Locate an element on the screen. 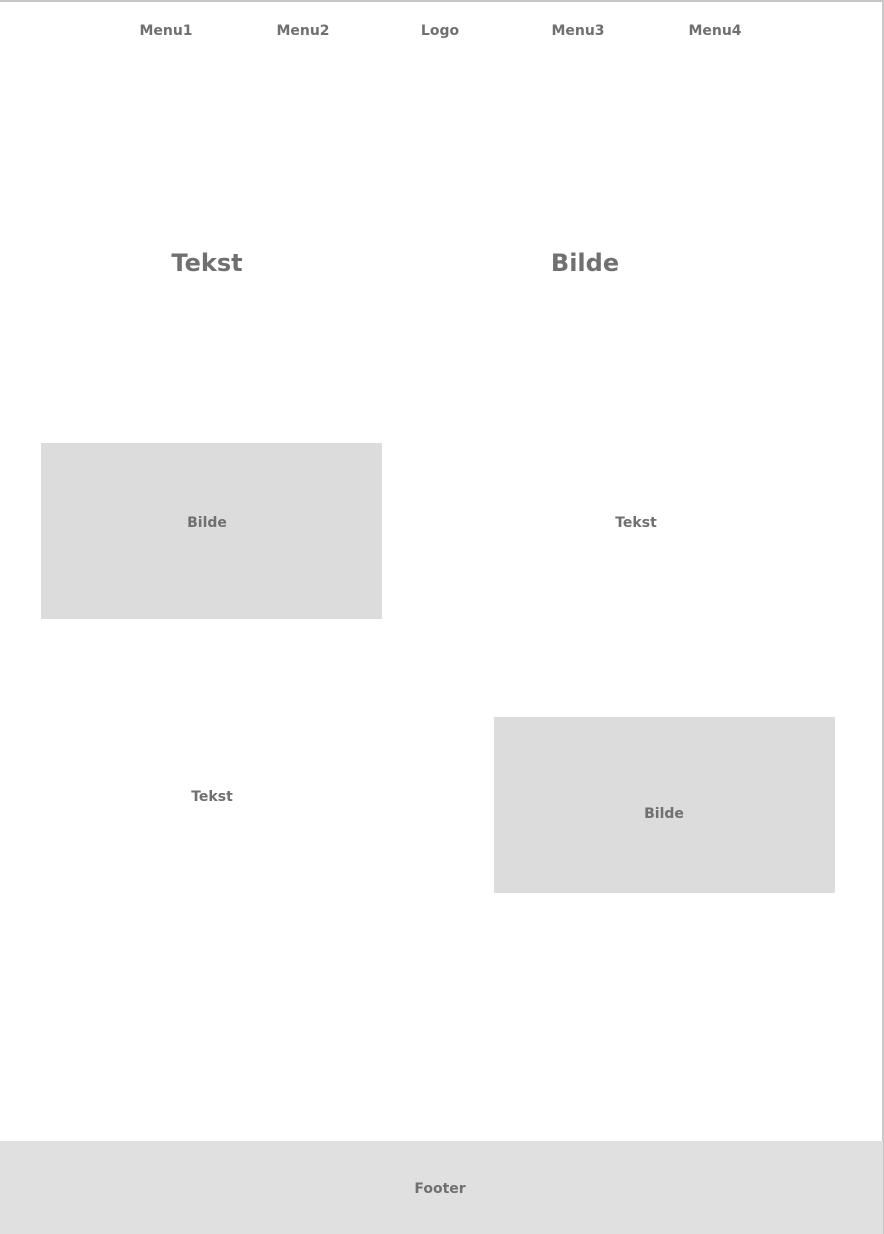 The image size is (884, 1234). image-placeholder-1: Bilde is located at coordinates (211, 531).